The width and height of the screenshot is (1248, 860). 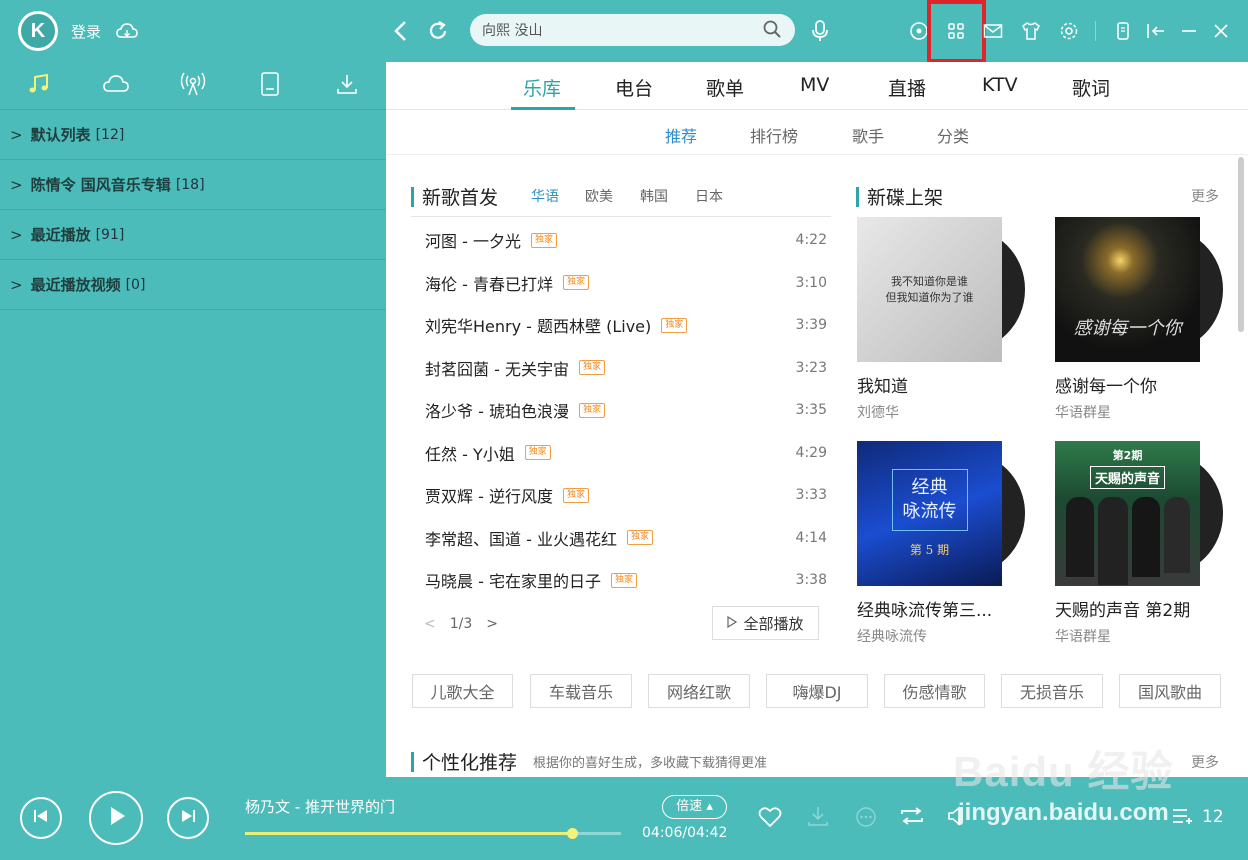 I want to click on region-chinese: 华语, so click(x=545, y=196).